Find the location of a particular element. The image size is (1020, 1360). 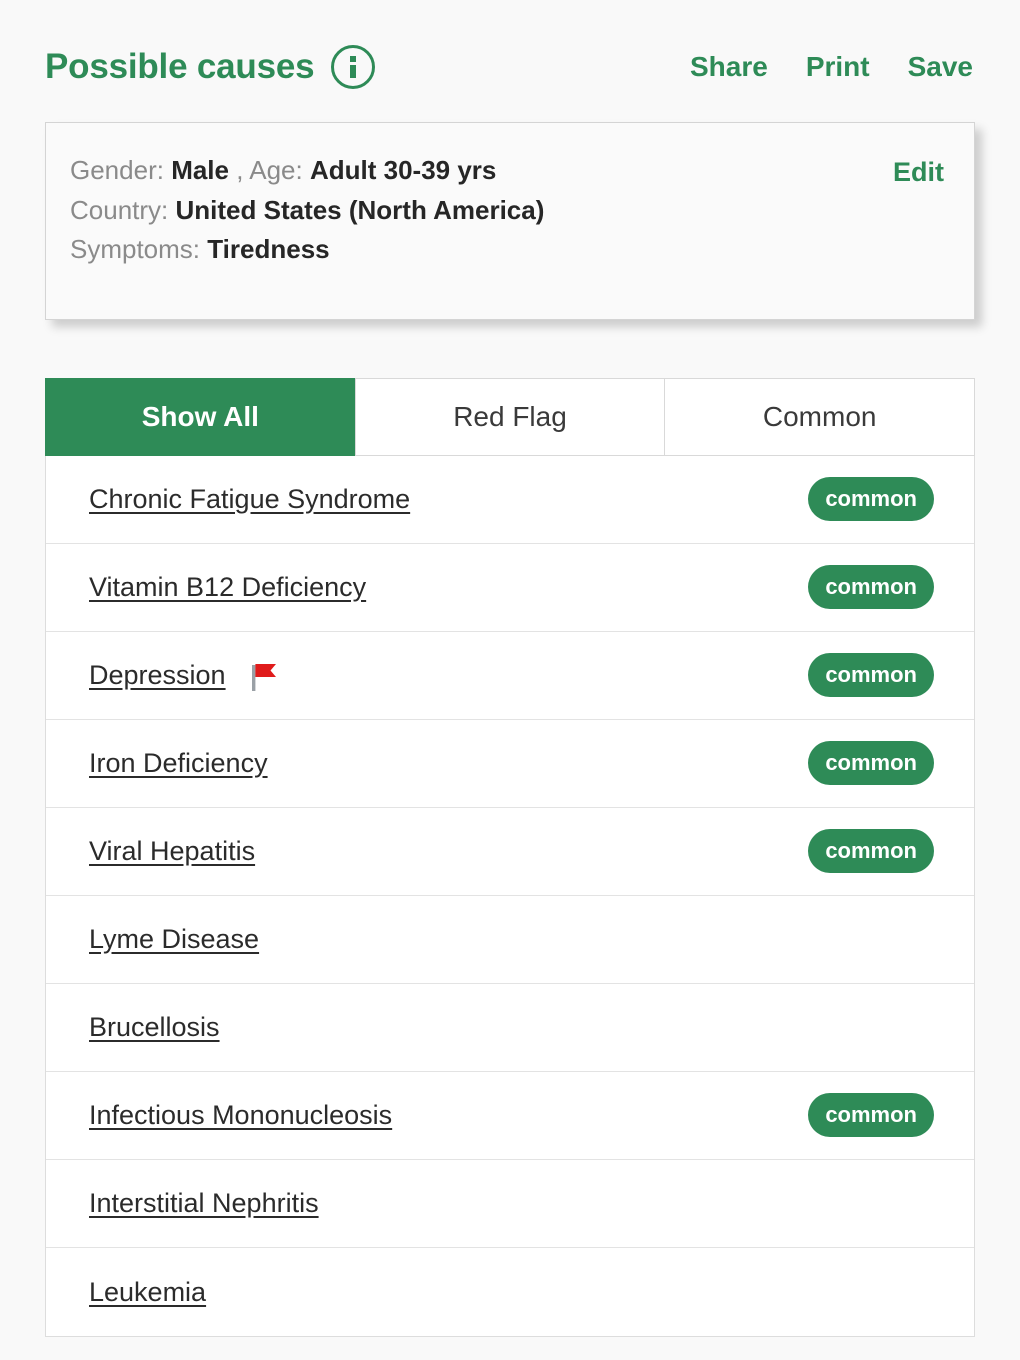

cause-link: Brucellosis is located at coordinates (154, 1027).